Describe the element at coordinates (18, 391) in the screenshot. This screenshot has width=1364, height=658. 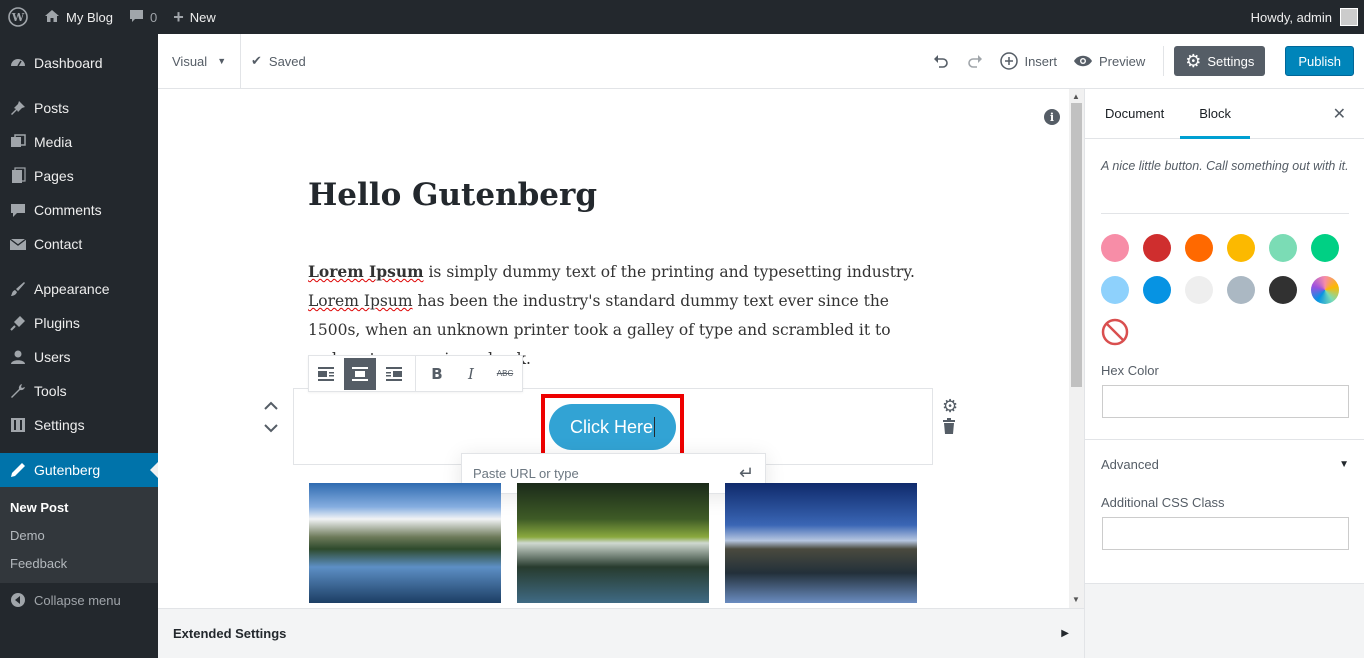
I see `wrench-icon` at that location.